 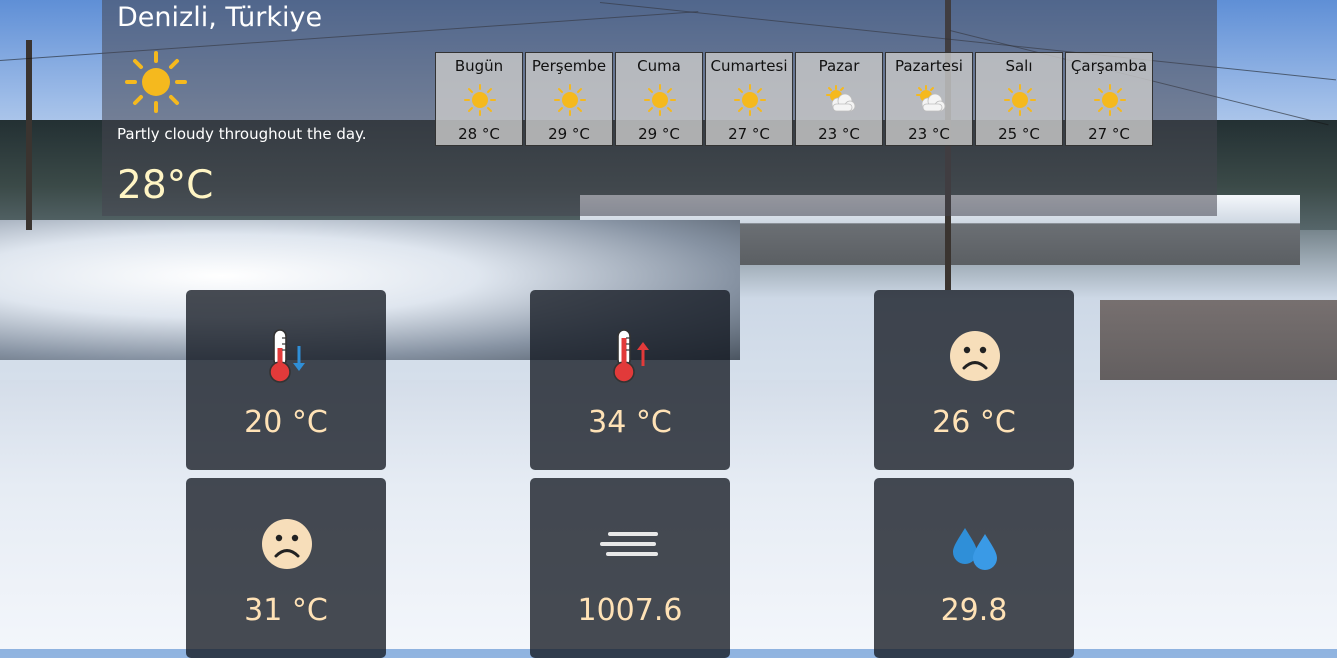 I want to click on forecast-day: Salı 25 °C, so click(x=1019, y=99).